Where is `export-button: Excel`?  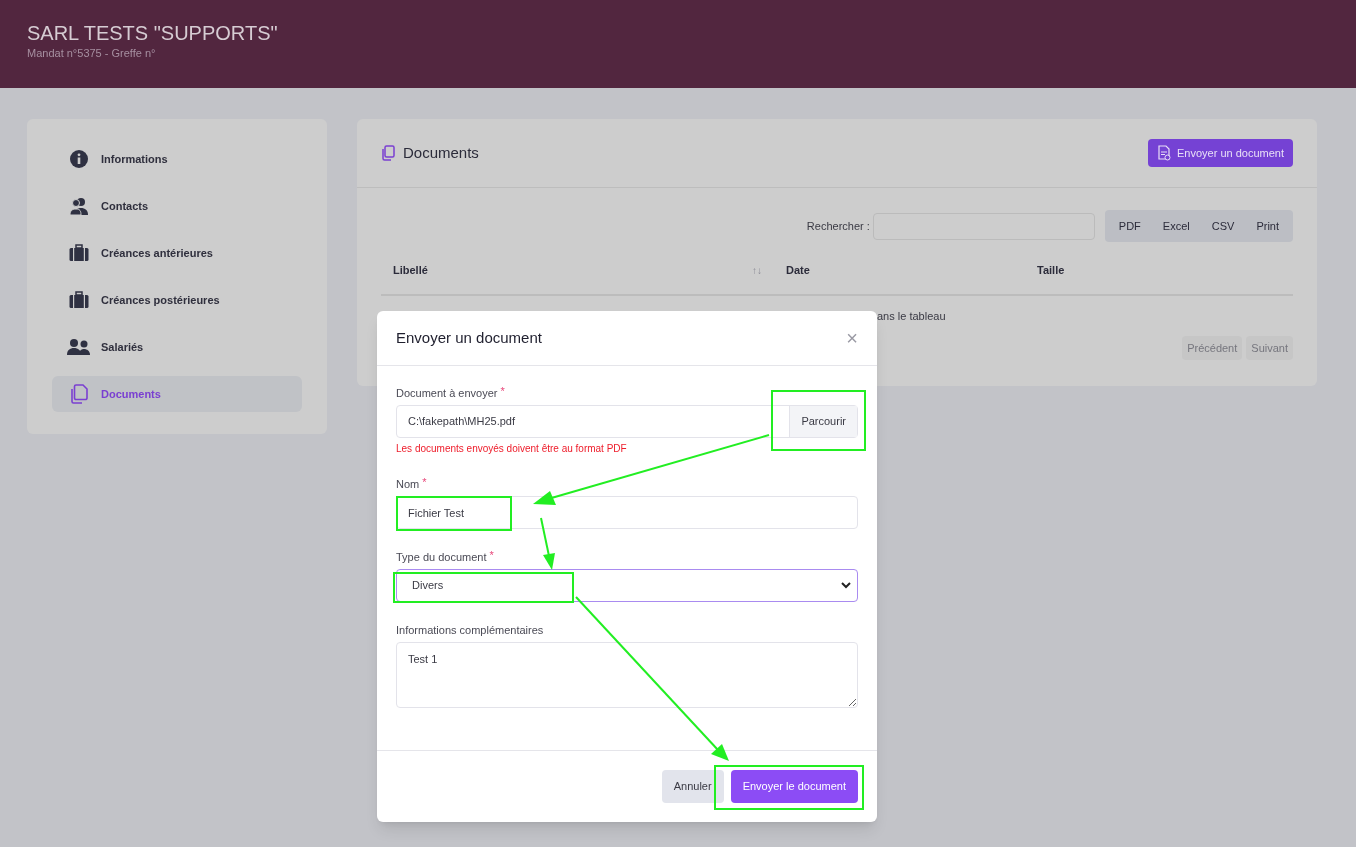
export-button: Excel is located at coordinates (1176, 226).